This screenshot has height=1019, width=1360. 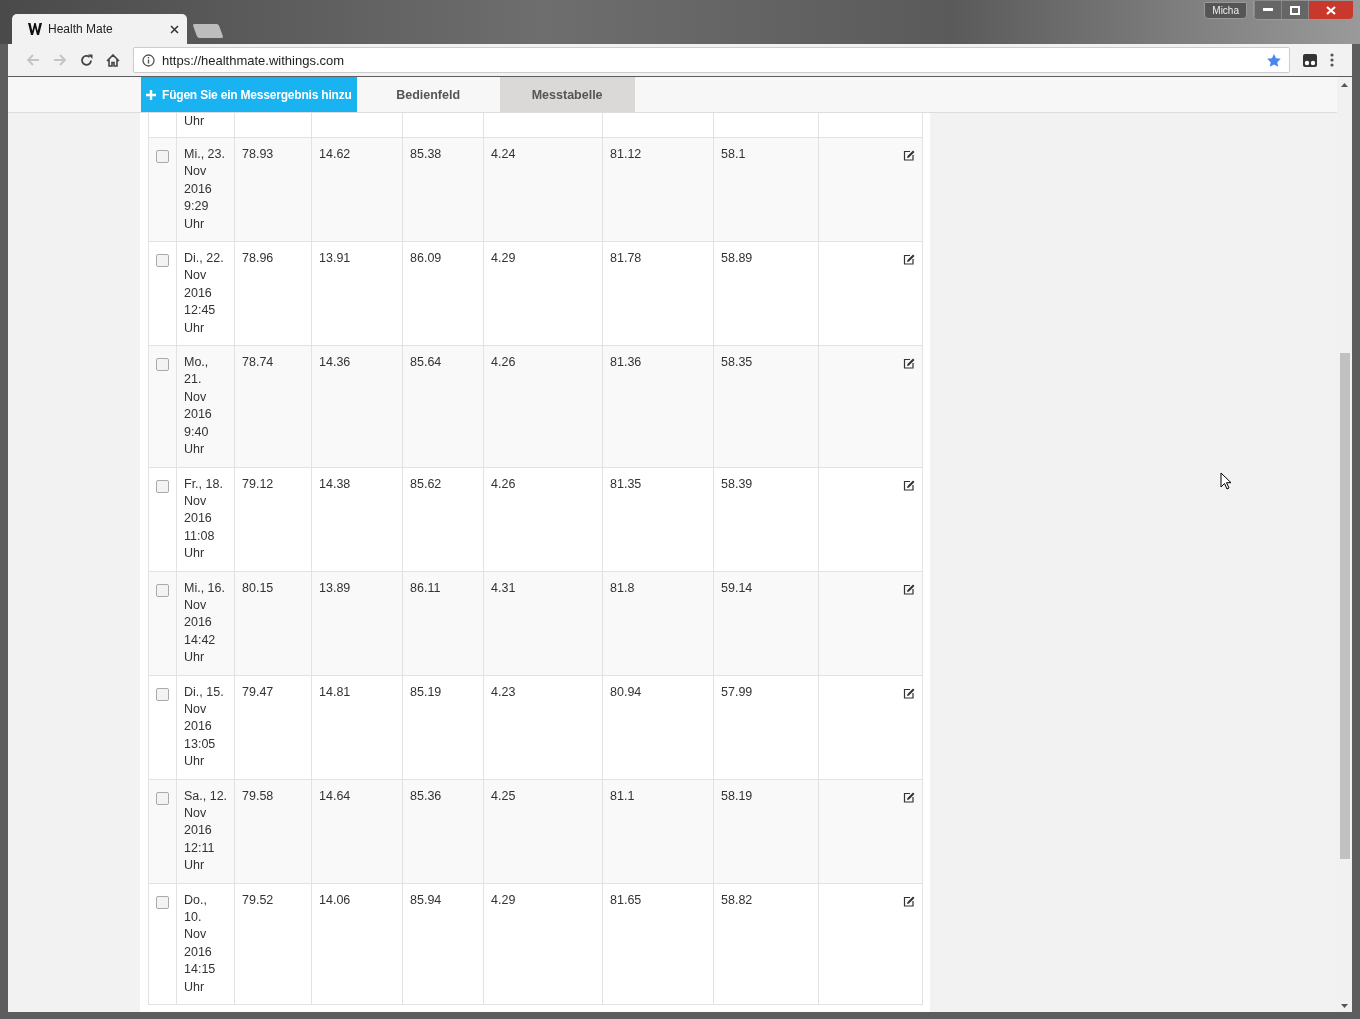 What do you see at coordinates (148, 60) in the screenshot?
I see `info-icon` at bounding box center [148, 60].